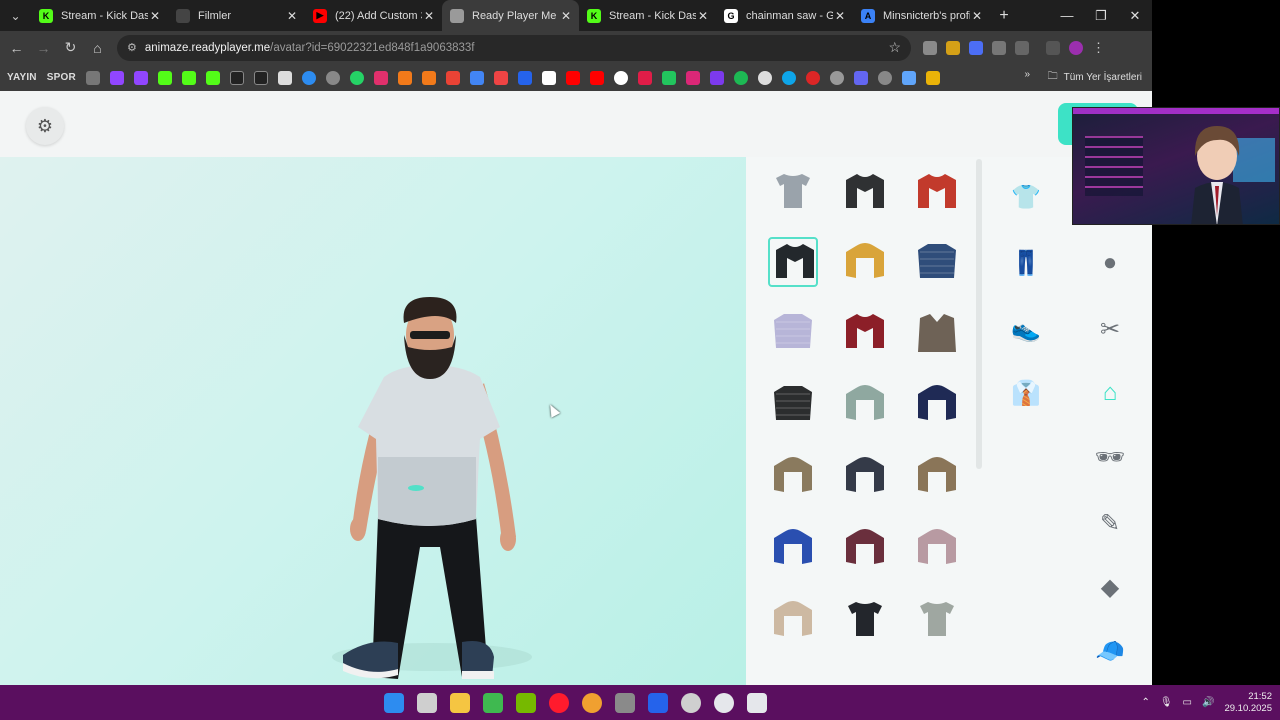  What do you see at coordinates (1110, 651) in the screenshot?
I see `cap-icon: 🧢` at bounding box center [1110, 651].